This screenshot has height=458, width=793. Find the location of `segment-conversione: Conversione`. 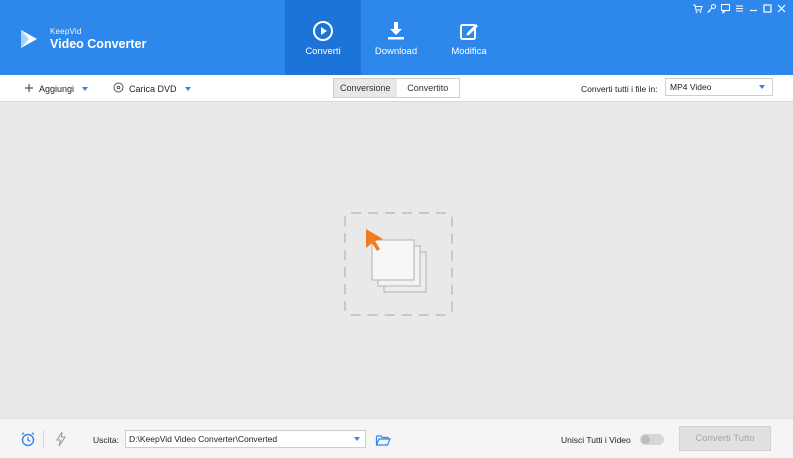

segment-conversione: Conversione is located at coordinates (365, 88).